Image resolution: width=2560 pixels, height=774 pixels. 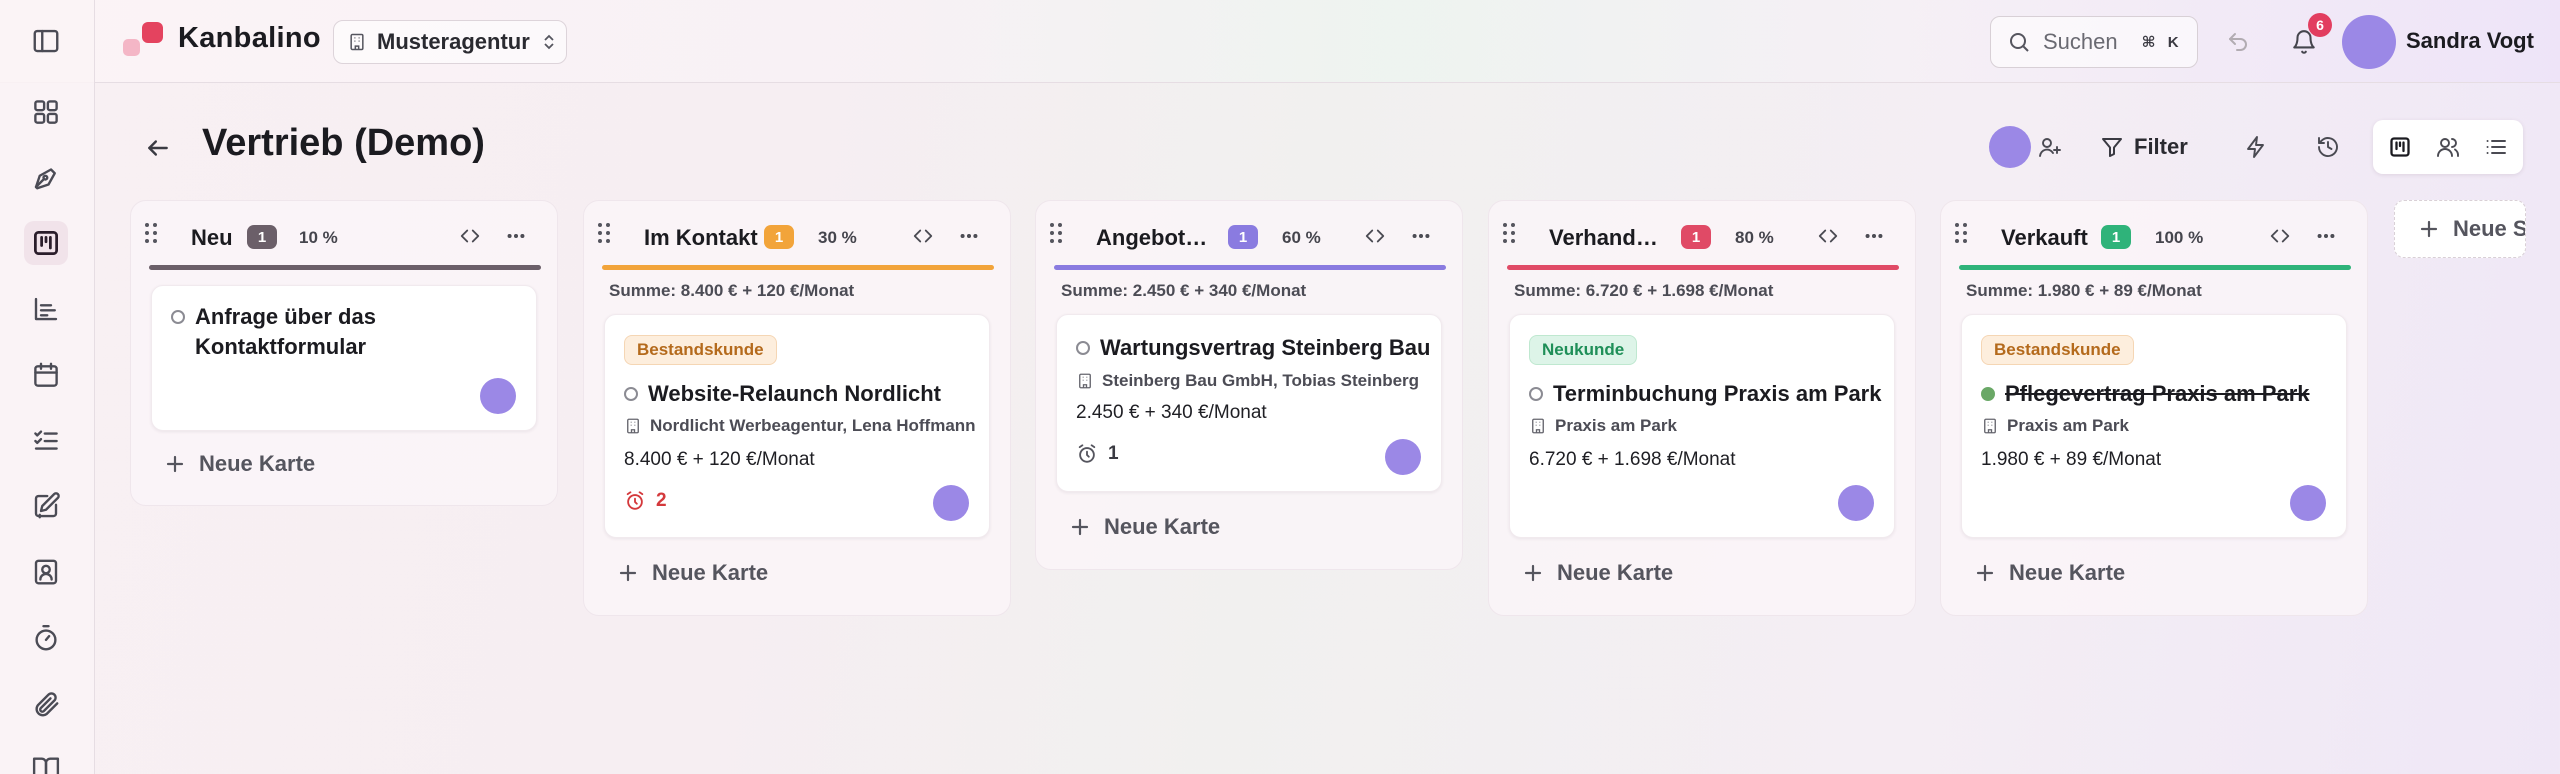 What do you see at coordinates (2470, 41) in the screenshot?
I see `user-name: Sandra Vogt` at bounding box center [2470, 41].